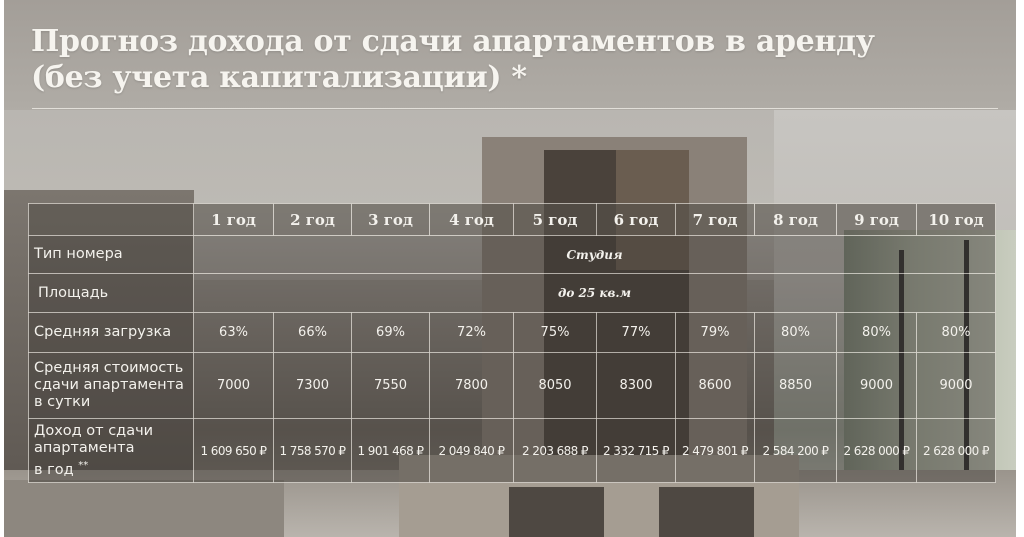  I want to click on row-label-annual-income: Доход от сдачи апартамента в год **, so click(111, 450).